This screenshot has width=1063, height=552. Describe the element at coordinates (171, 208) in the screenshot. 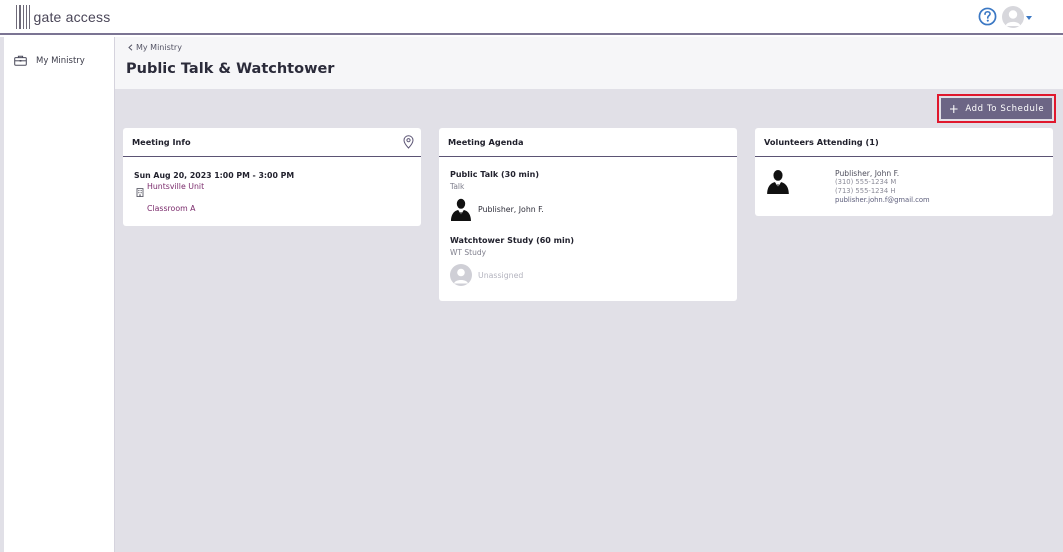

I see `meeting-room-link: Classroom A` at that location.